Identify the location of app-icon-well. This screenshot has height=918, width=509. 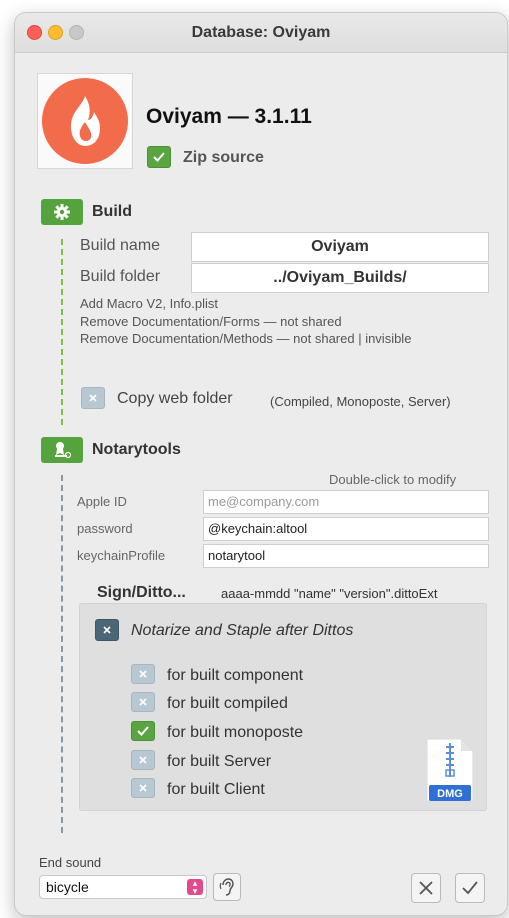
(85, 121).